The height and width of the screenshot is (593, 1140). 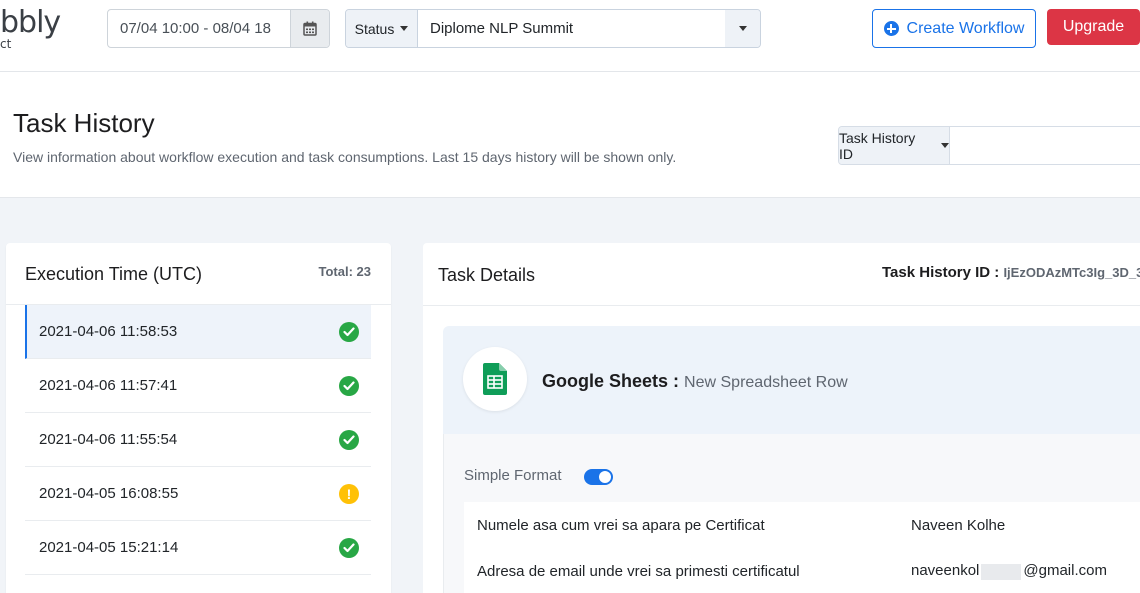 What do you see at coordinates (108, 331) in the screenshot?
I see `execution-time: 2021-04-06 11:58:53` at bounding box center [108, 331].